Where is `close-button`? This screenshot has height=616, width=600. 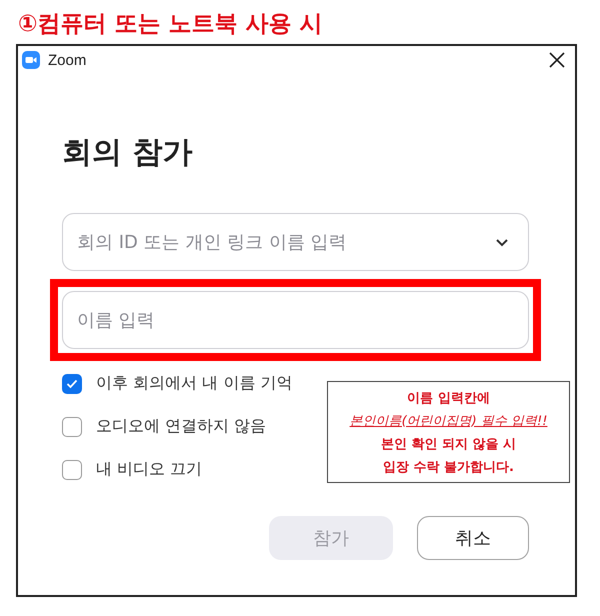
close-button is located at coordinates (557, 60).